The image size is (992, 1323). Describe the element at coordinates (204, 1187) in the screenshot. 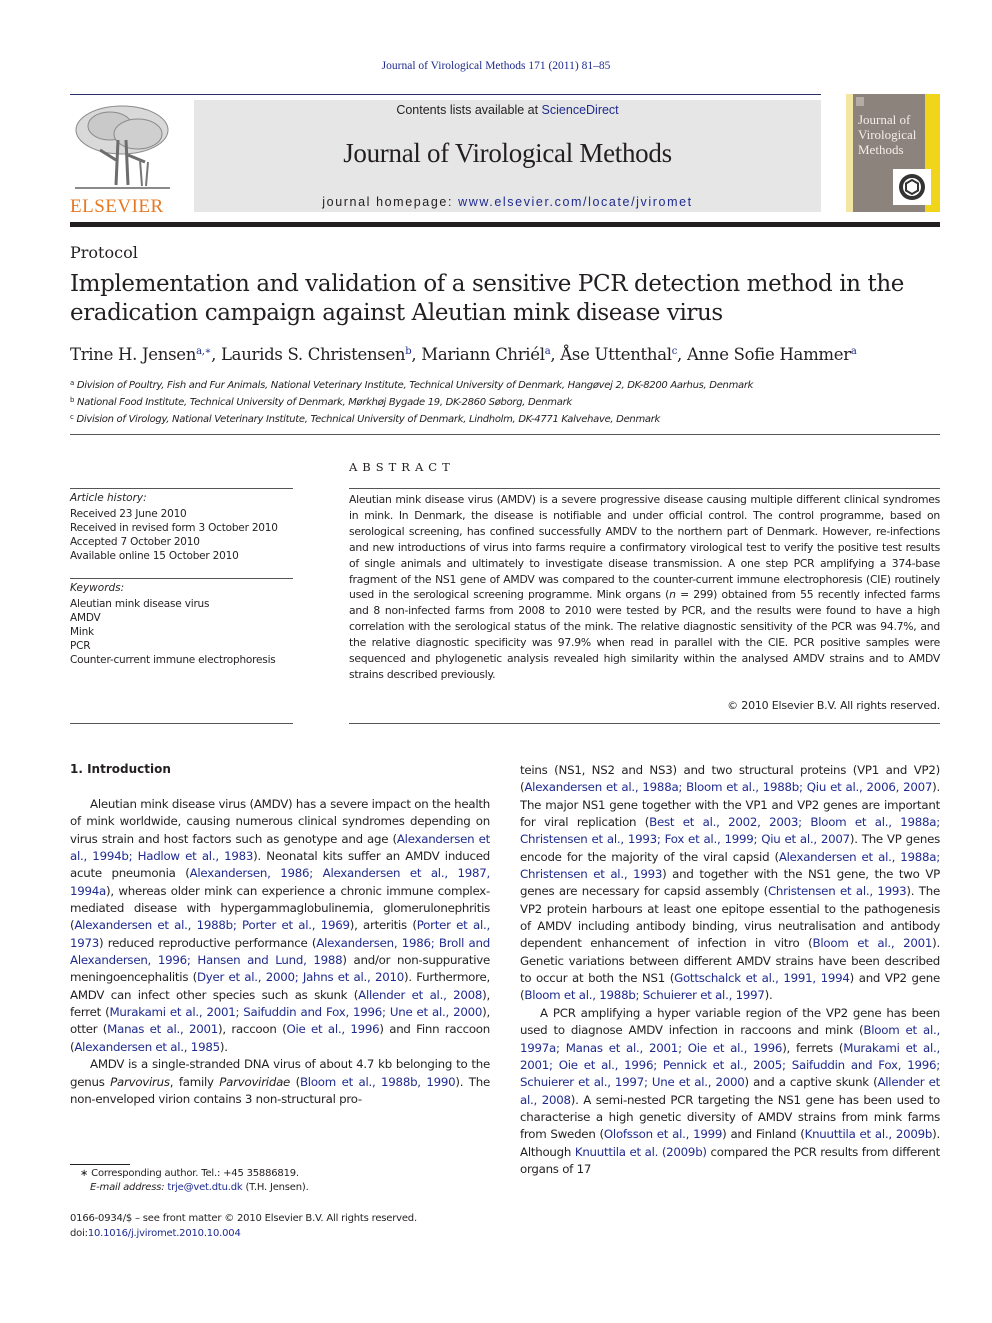

I see `email-link: trje@vet.dtu.dk` at that location.